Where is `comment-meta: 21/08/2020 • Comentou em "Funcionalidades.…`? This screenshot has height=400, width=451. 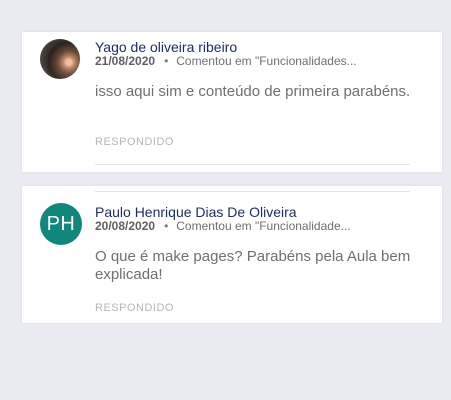 comment-meta: 21/08/2020 • Comentou em "Funcionalidades.… is located at coordinates (253, 61).